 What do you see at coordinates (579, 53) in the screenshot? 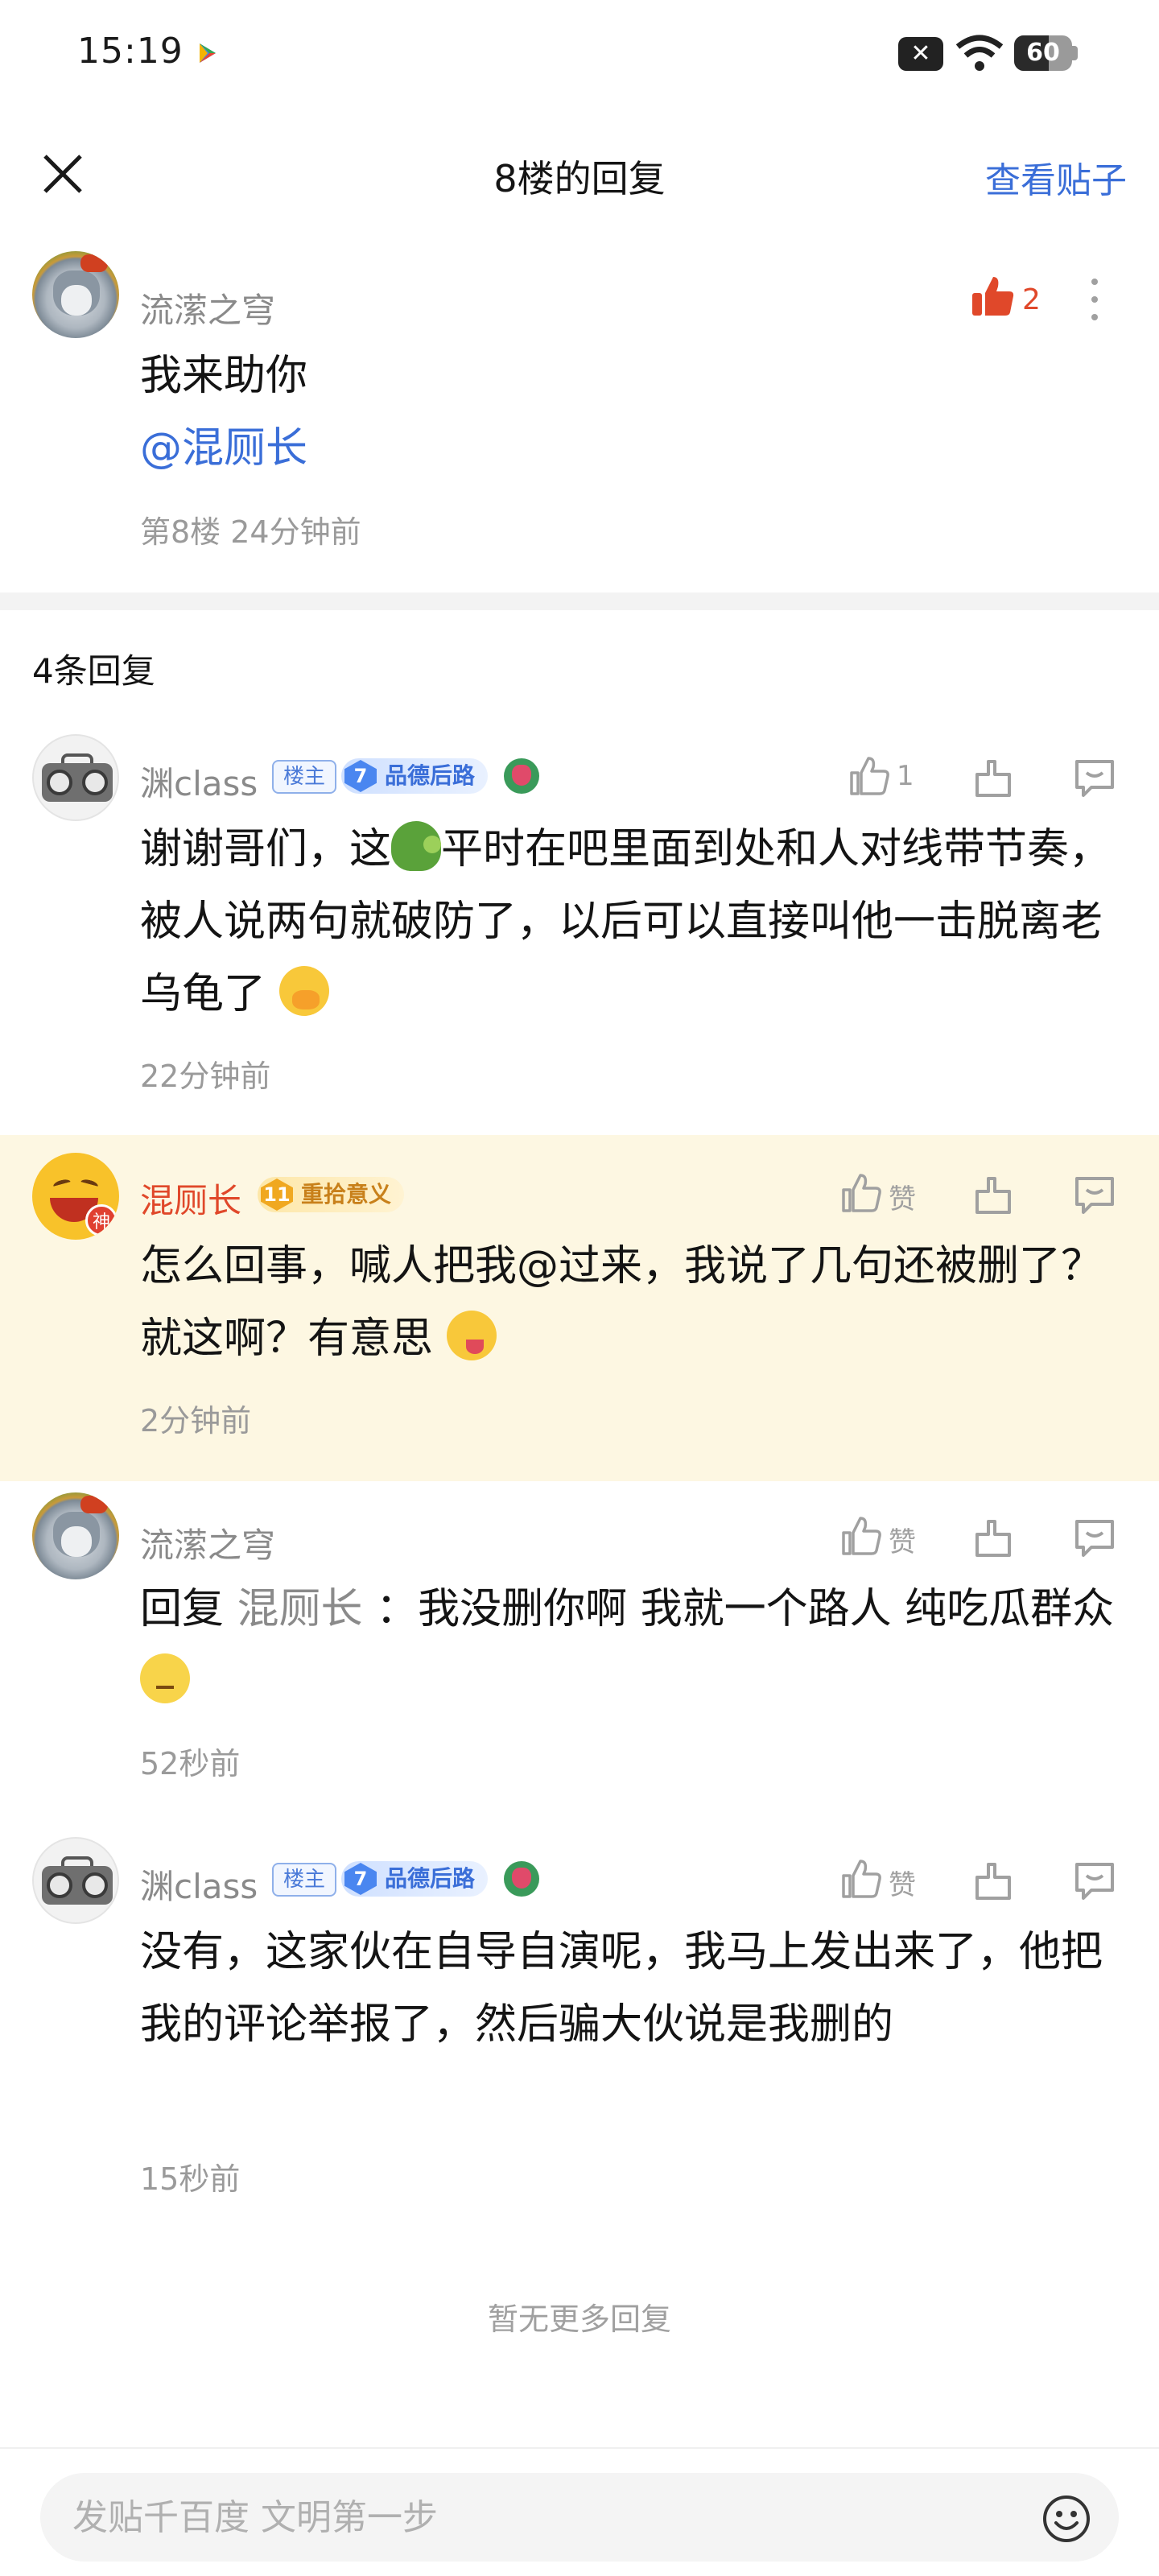
I see `status-bar: 15:19 ✕ 60` at bounding box center [579, 53].